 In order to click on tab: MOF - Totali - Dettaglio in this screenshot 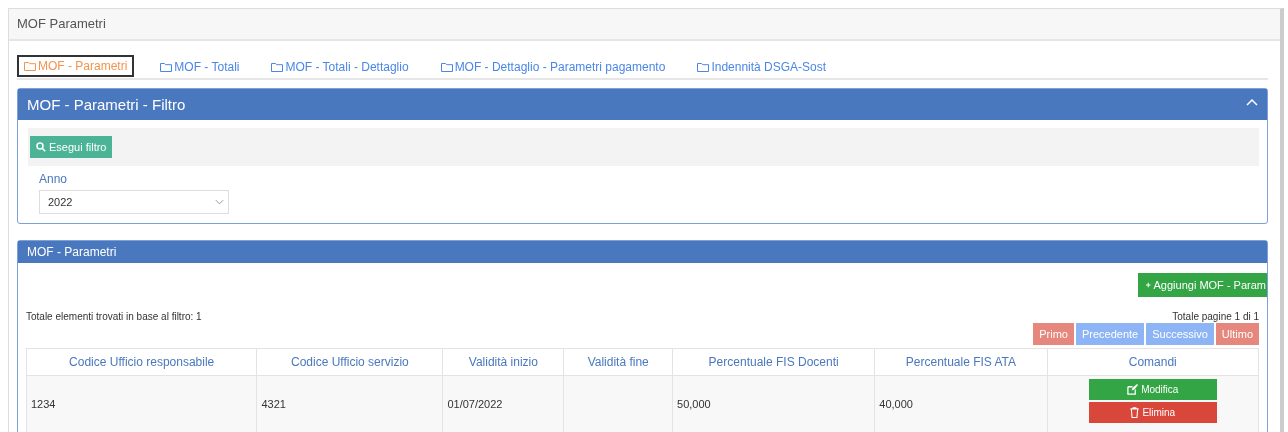, I will do `click(340, 67)`.